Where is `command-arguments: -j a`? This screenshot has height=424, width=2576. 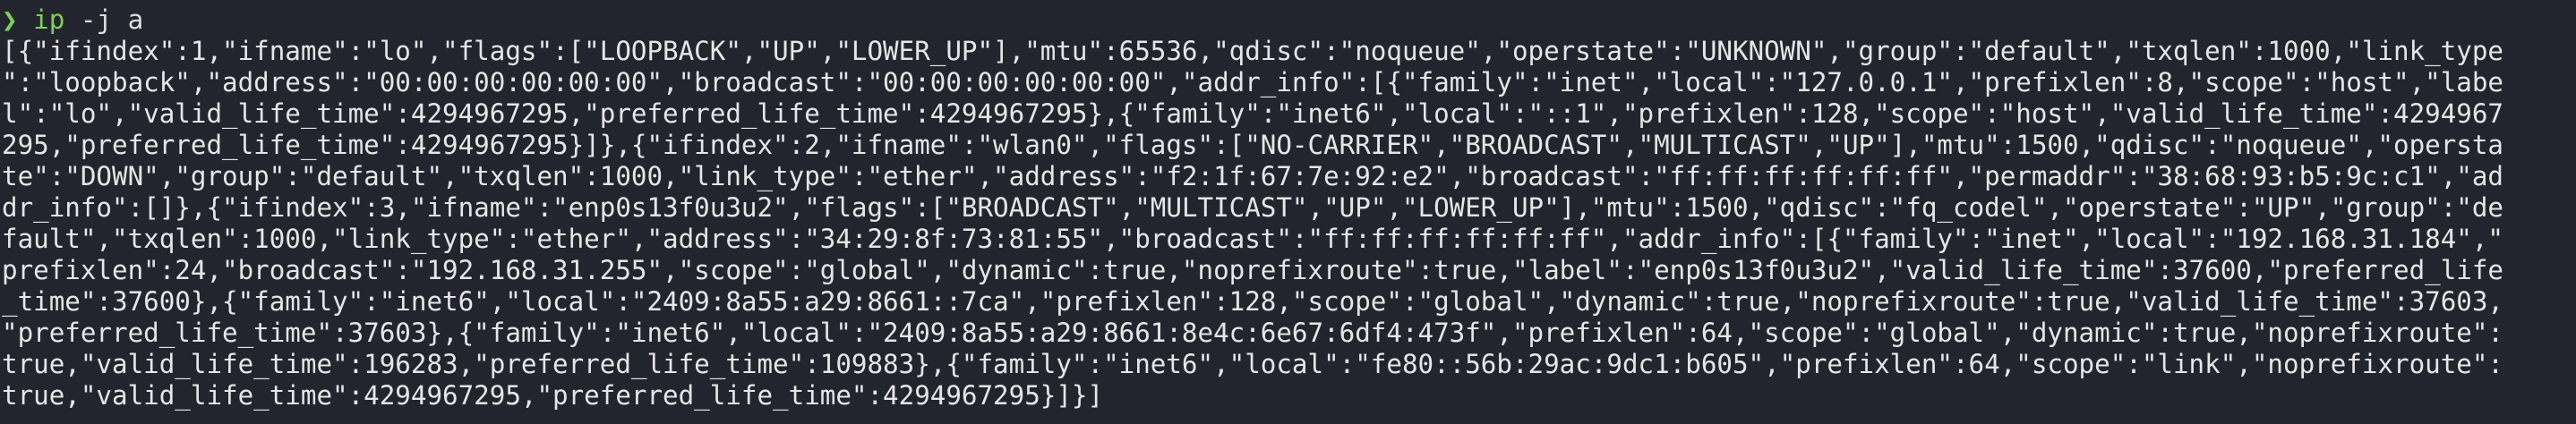
command-arguments: -j a is located at coordinates (112, 19).